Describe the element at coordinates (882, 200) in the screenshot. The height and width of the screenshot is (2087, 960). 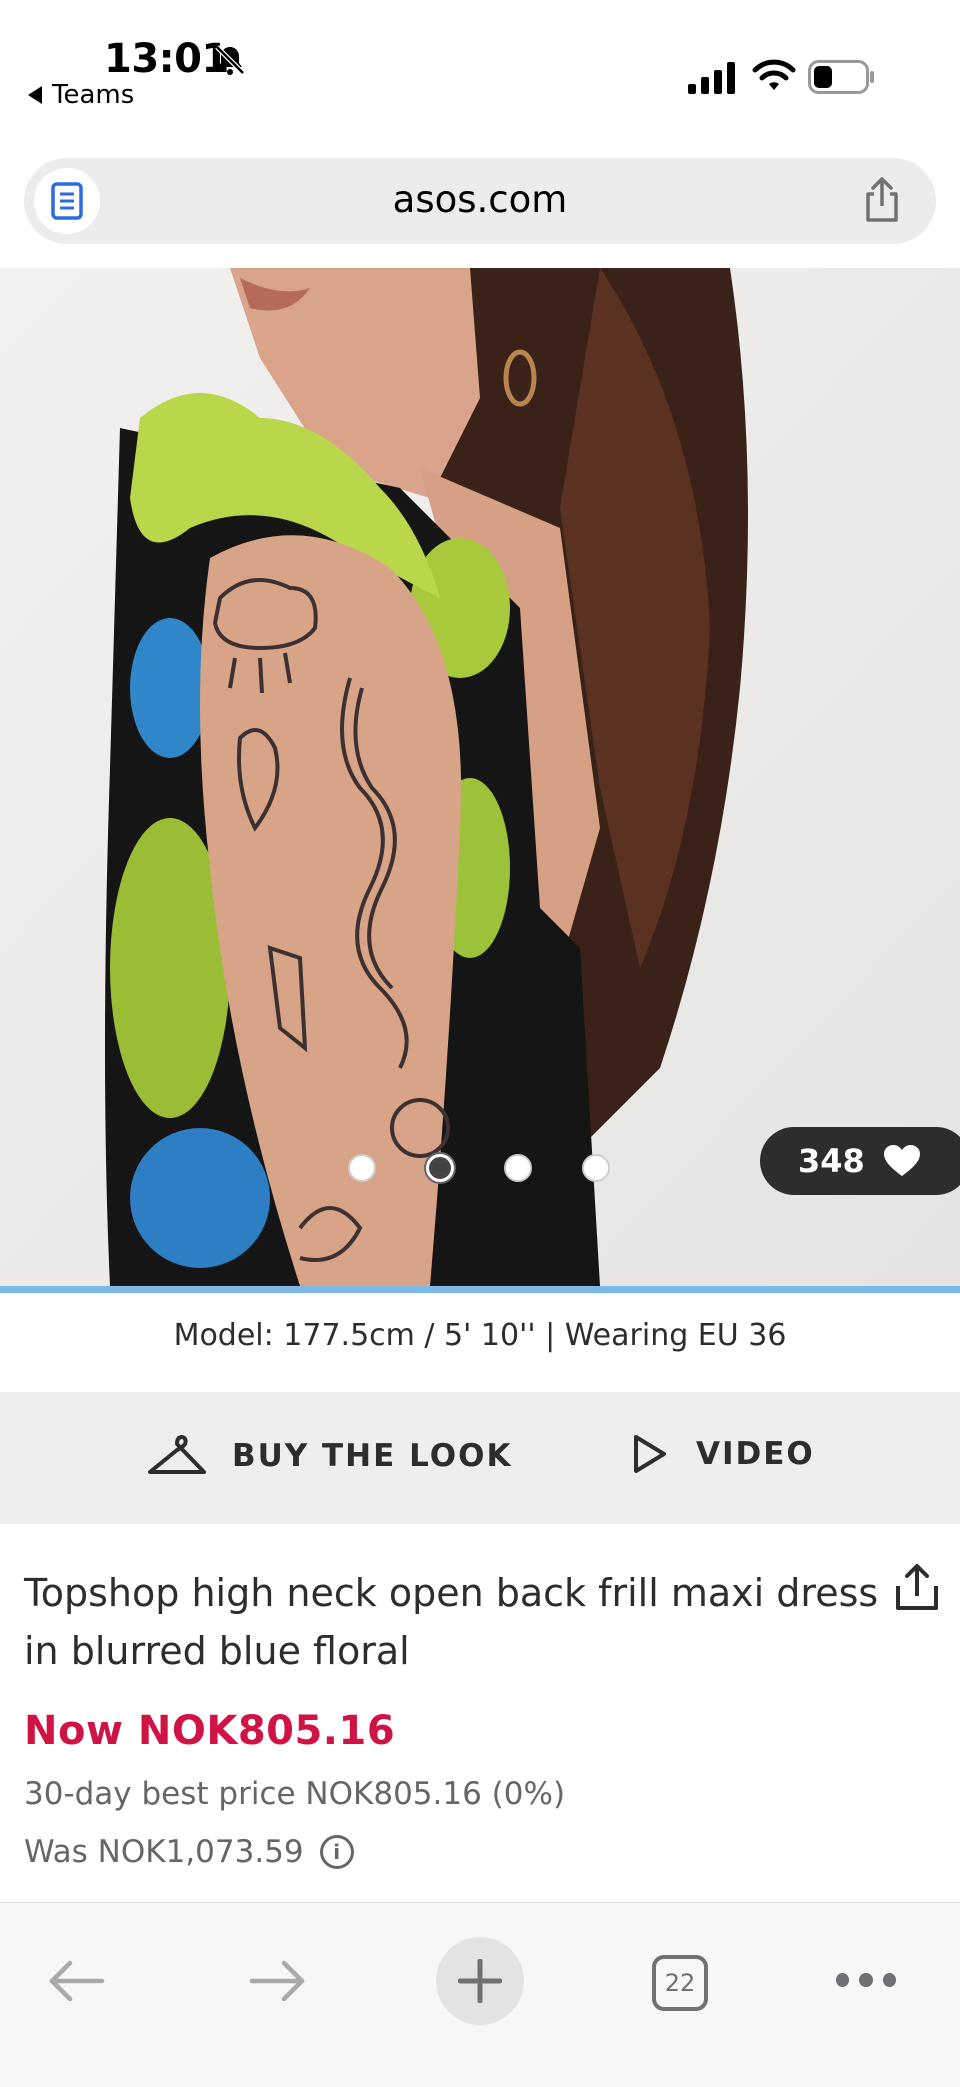
I see `share-icon` at that location.